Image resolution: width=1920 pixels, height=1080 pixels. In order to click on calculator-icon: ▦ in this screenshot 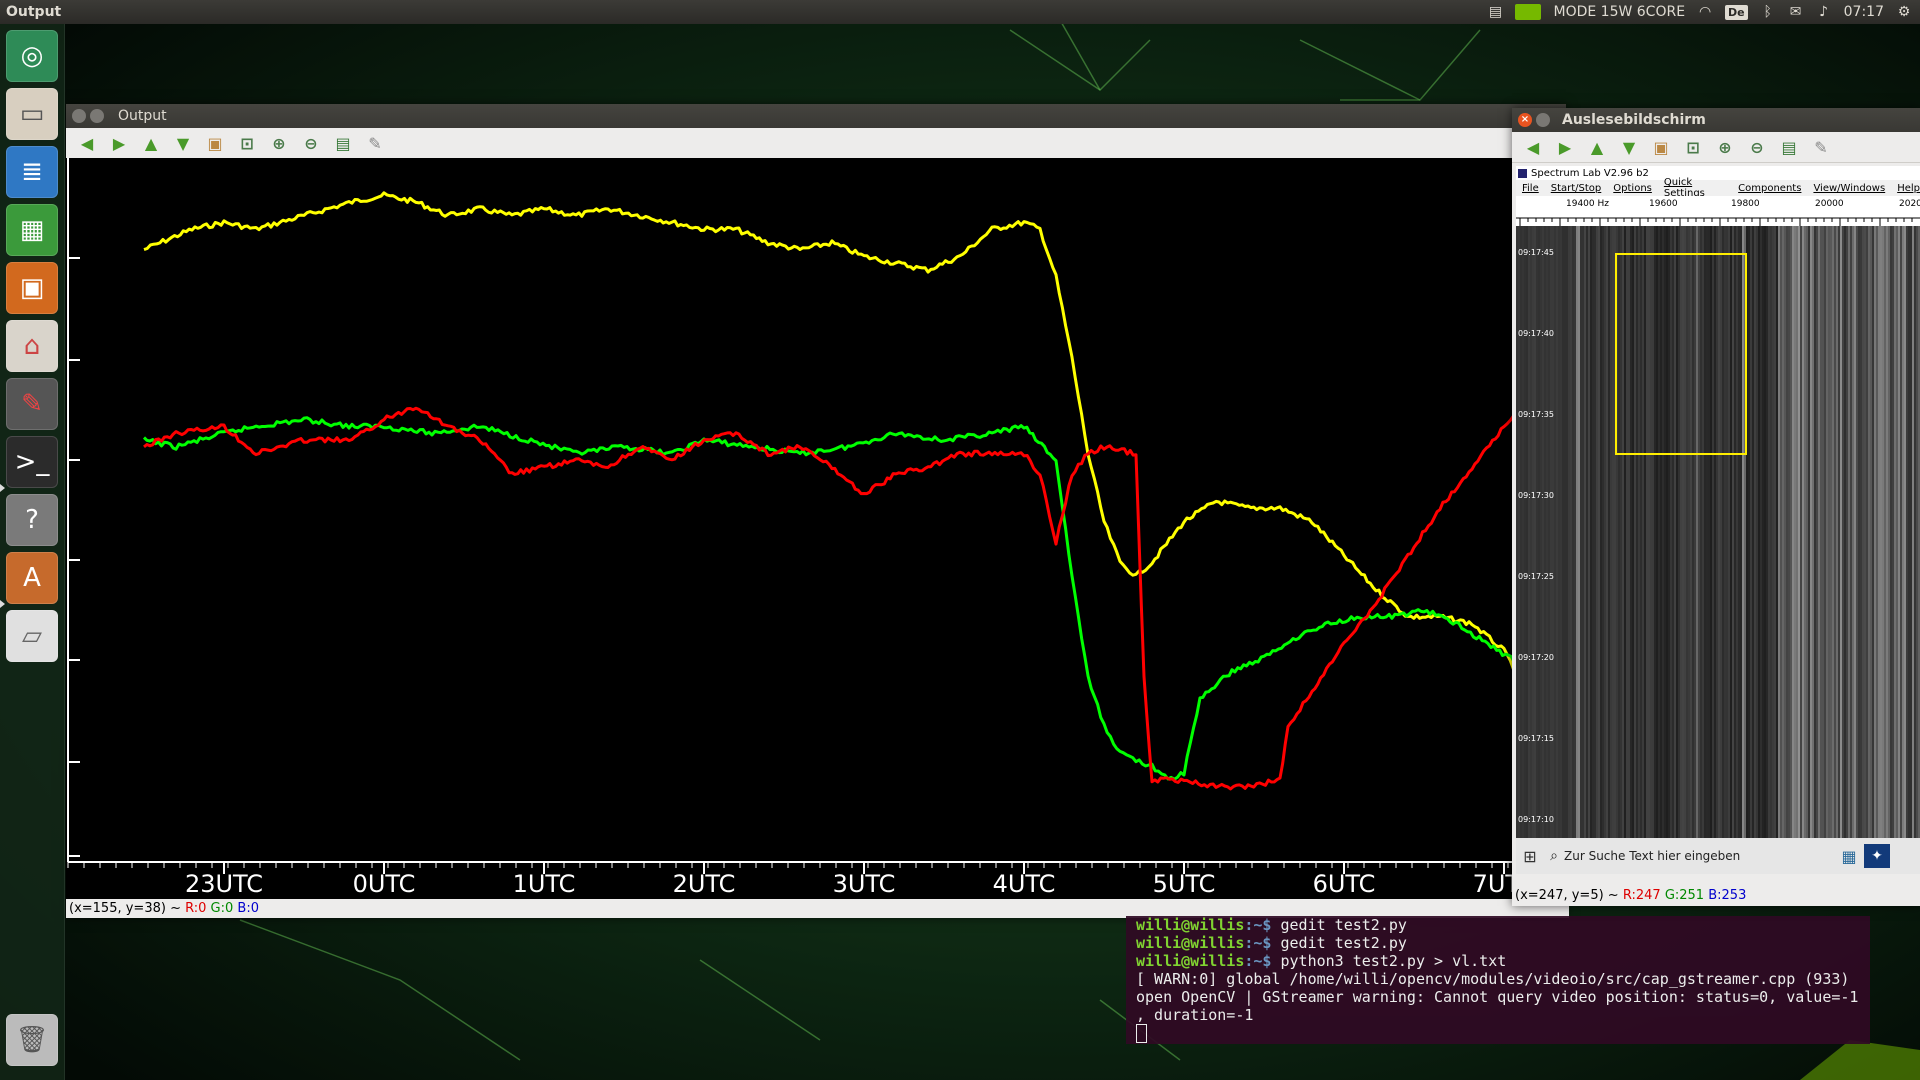, I will do `click(1849, 856)`.